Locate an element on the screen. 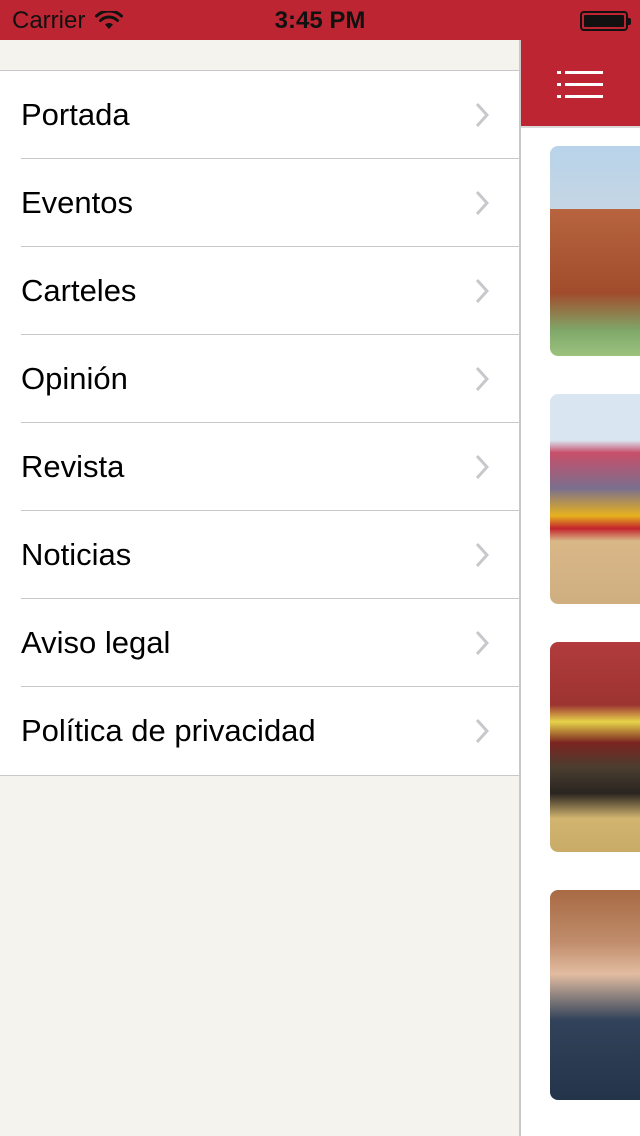  menu-item-politica-privacidad: Política de privacidad is located at coordinates (259, 731).